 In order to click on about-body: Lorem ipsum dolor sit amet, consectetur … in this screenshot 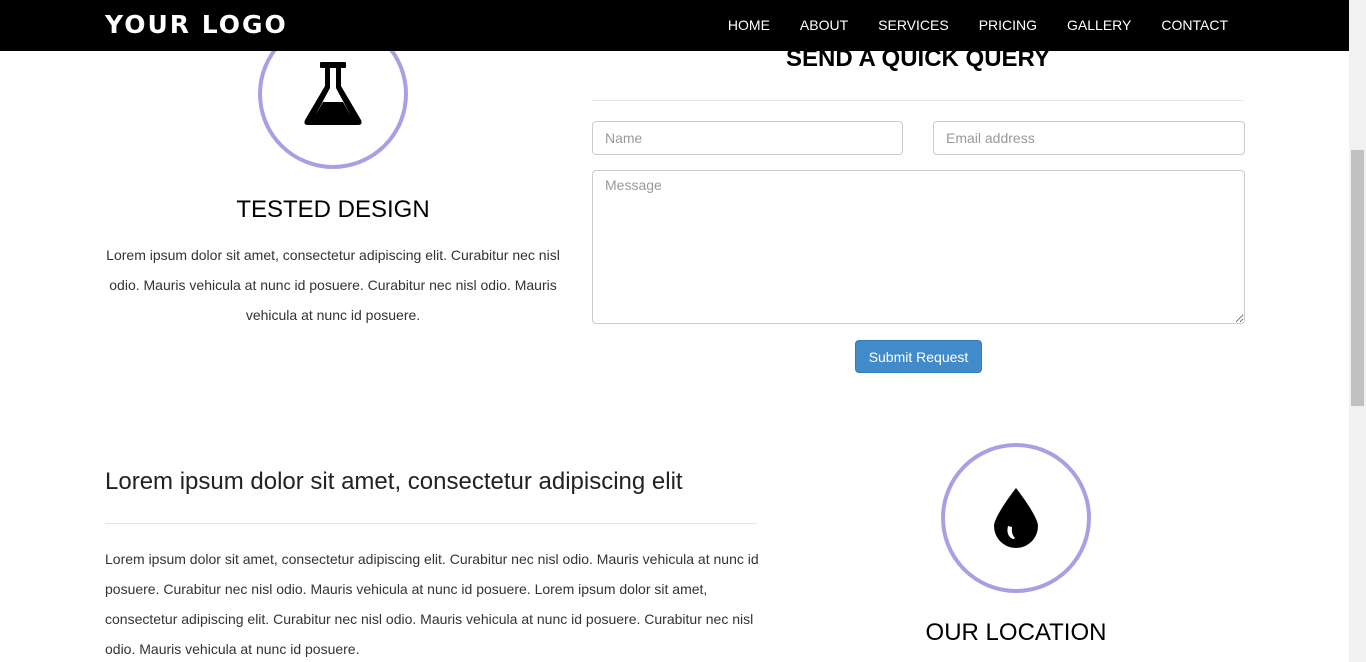, I will do `click(432, 604)`.